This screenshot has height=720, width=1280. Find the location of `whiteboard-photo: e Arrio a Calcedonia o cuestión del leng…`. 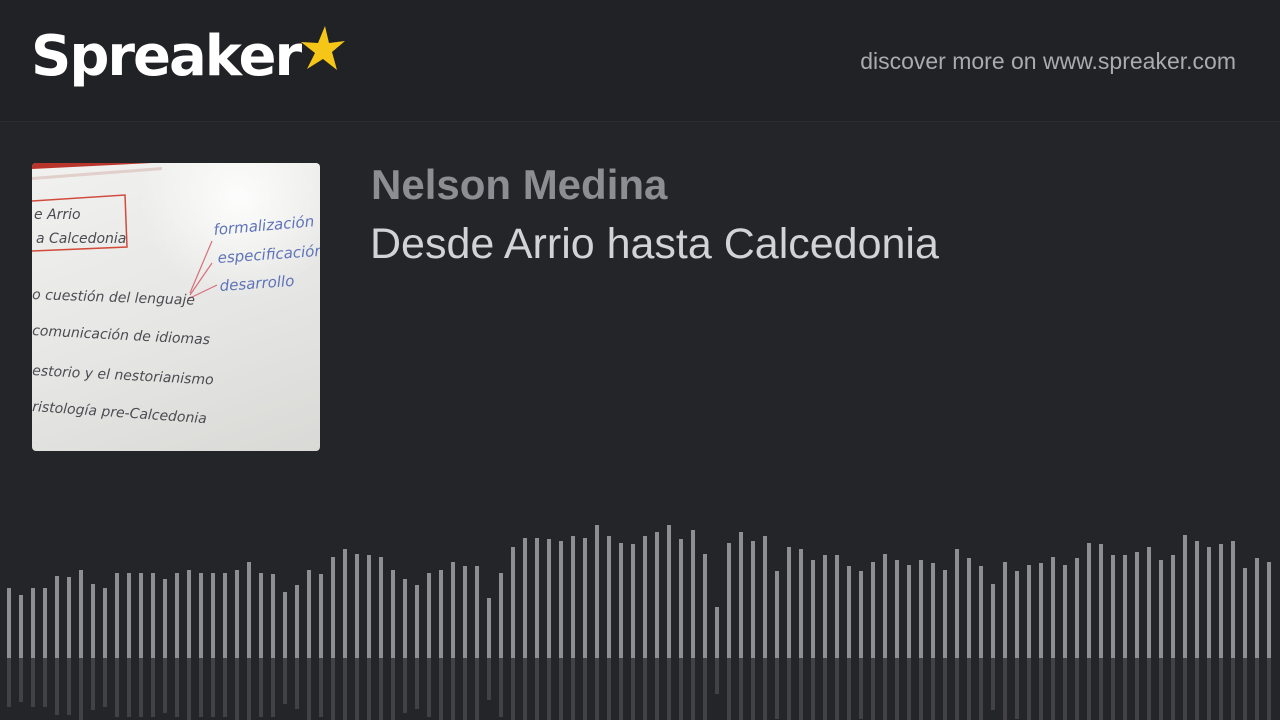

whiteboard-photo: e Arrio a Calcedonia o cuestión del leng… is located at coordinates (176, 307).